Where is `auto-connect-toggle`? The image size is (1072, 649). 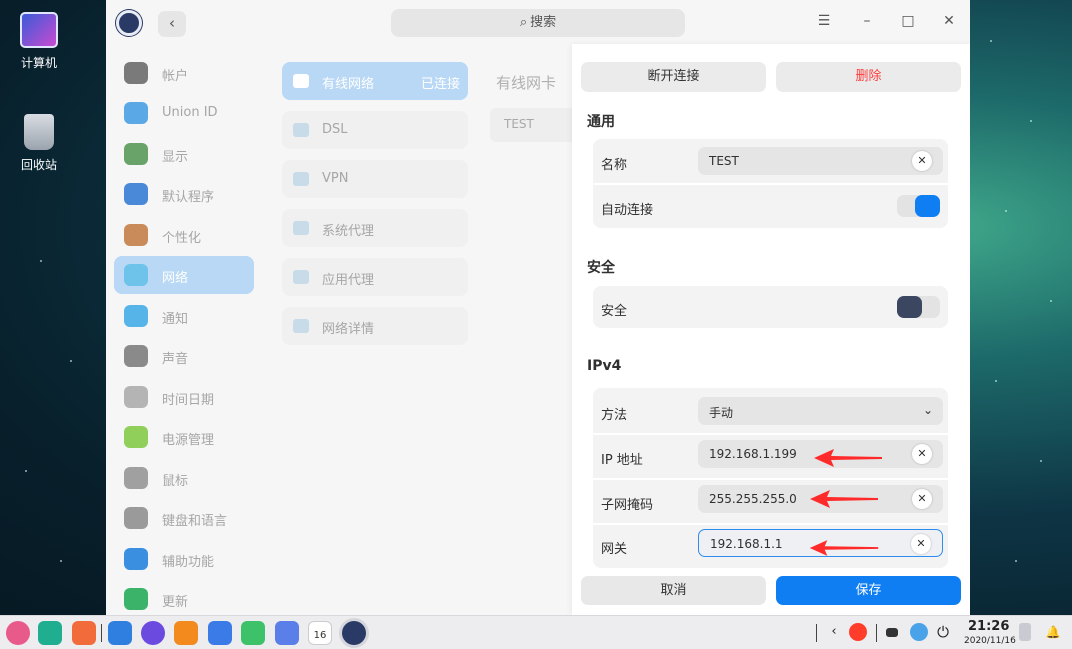
auto-connect-toggle is located at coordinates (918, 206).